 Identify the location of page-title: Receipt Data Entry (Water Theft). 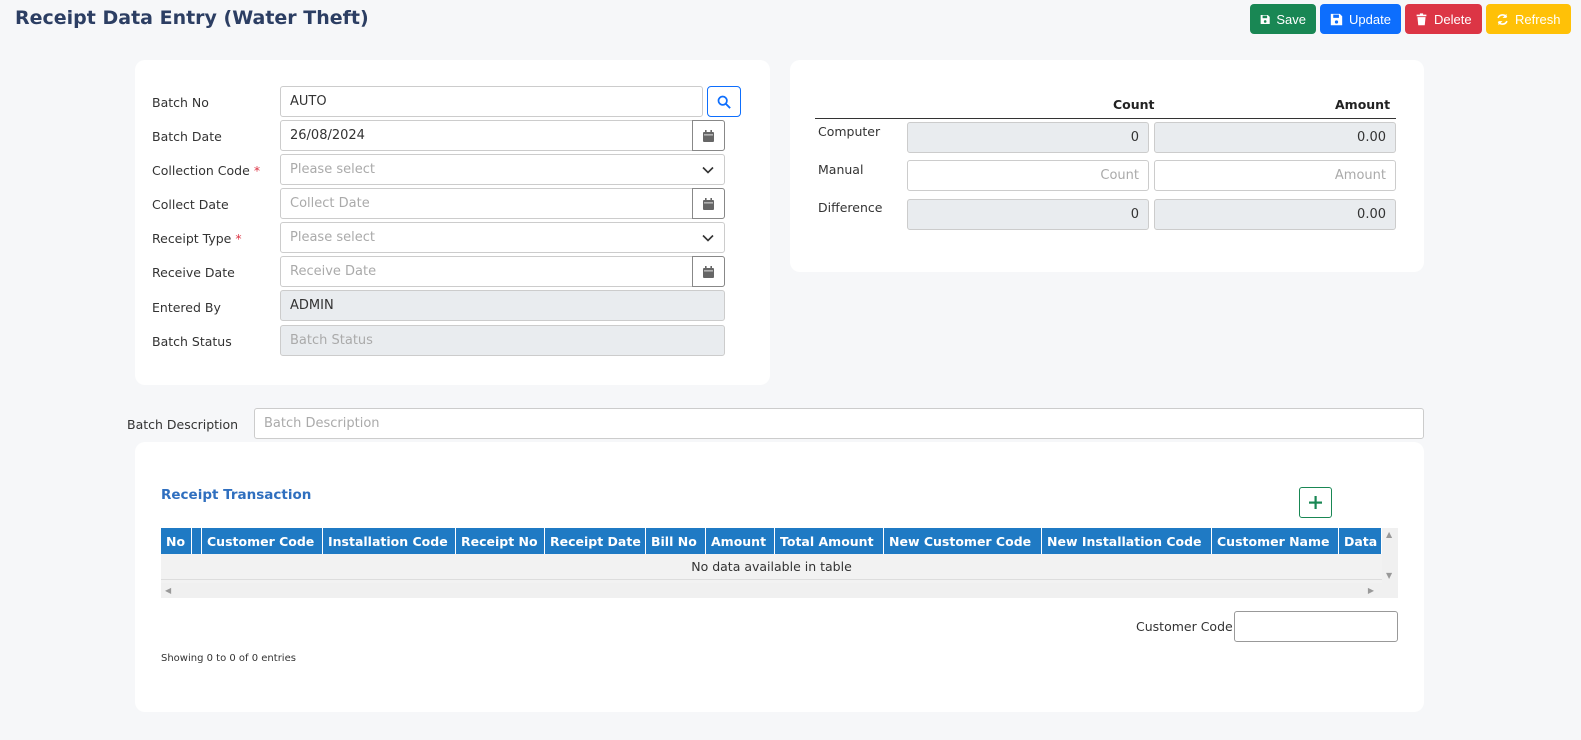
(192, 18).